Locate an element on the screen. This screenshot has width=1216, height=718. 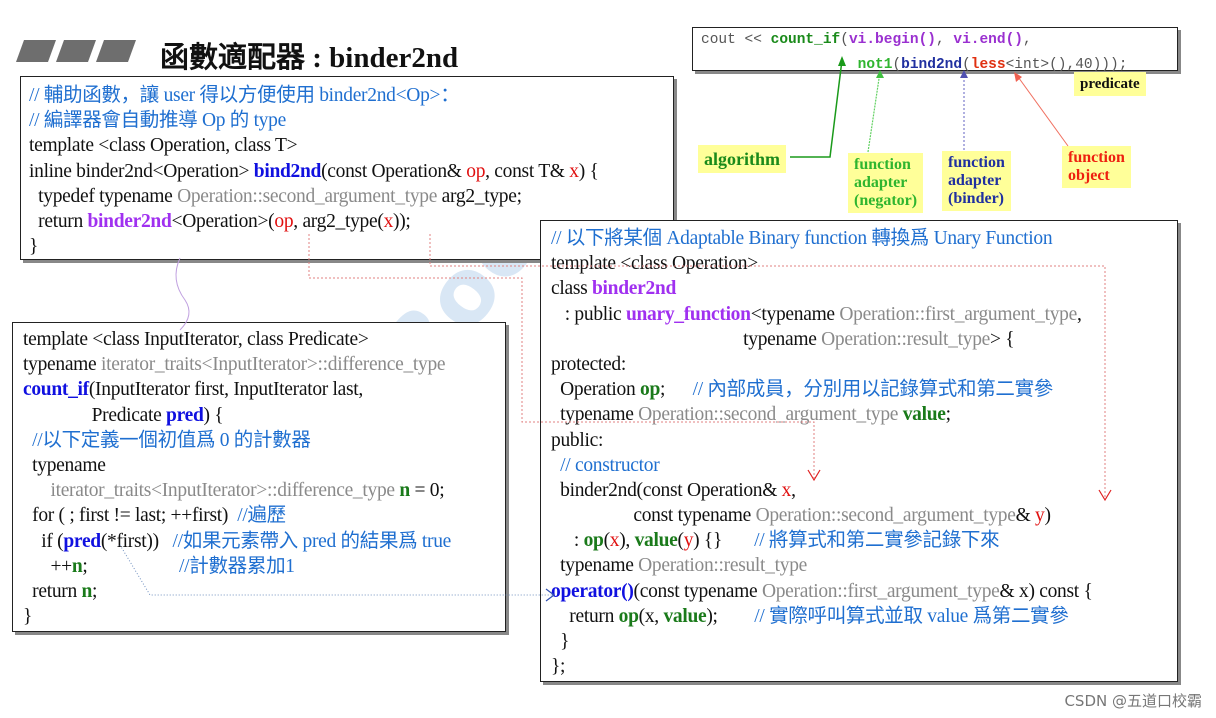
label-function-object: function object is located at coordinates (1096, 167).